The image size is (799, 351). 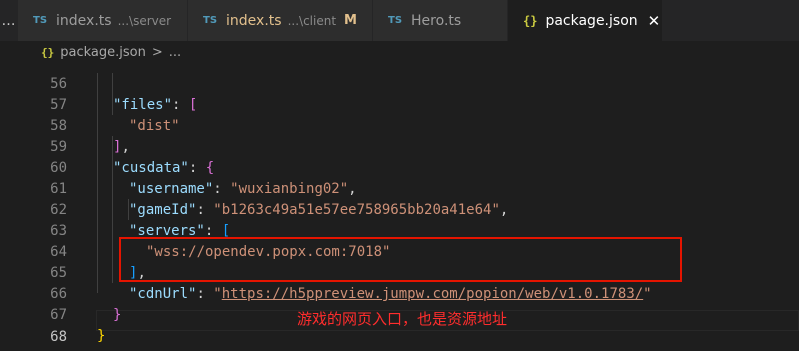 What do you see at coordinates (350, 20) in the screenshot?
I see `modified-badge: M` at bounding box center [350, 20].